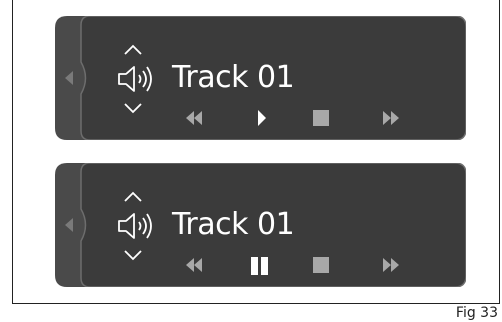 This screenshot has width=502, height=322. Describe the element at coordinates (262, 118) in the screenshot. I see `play-icon` at that location.